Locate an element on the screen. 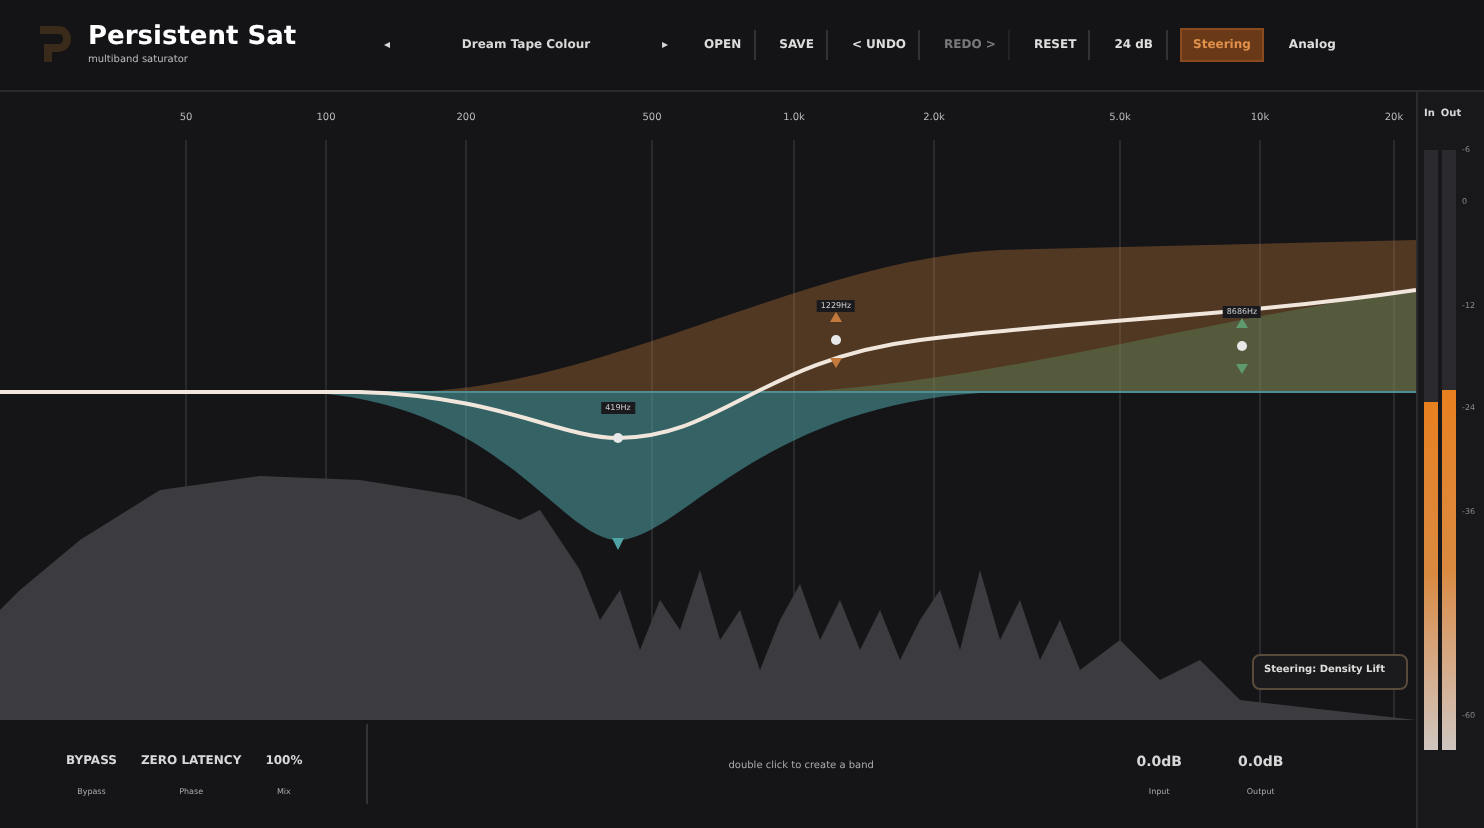 This screenshot has height=828, width=1484. logo-icon is located at coordinates (54, 45).